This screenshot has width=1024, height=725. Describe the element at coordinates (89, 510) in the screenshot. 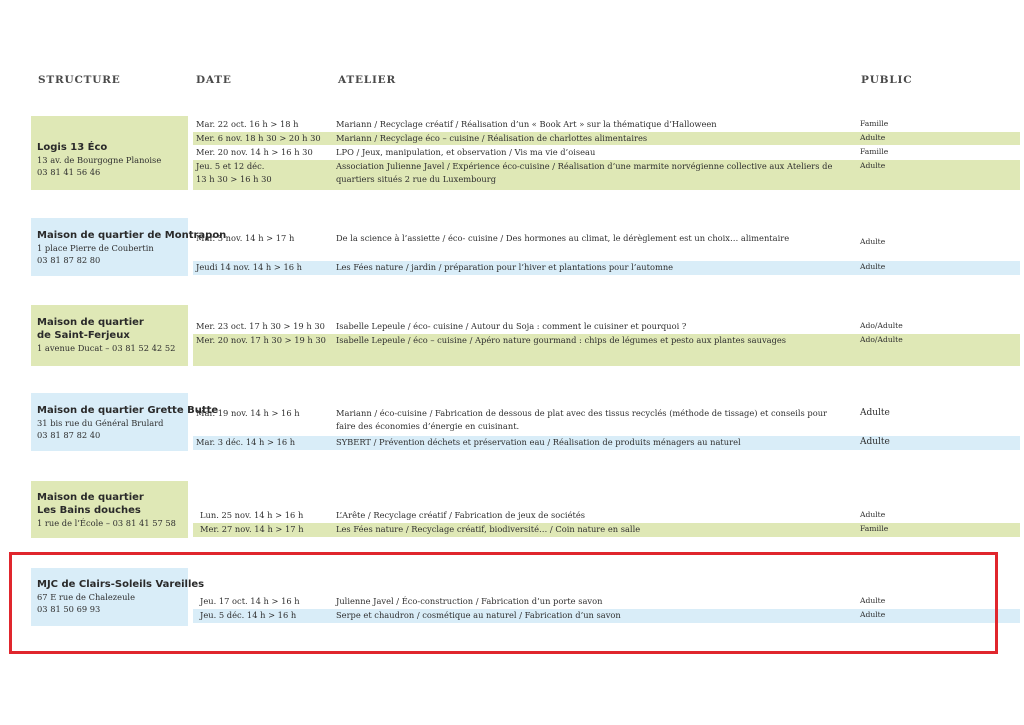

I see `structure-name-line-2: Les Bains douches` at that location.